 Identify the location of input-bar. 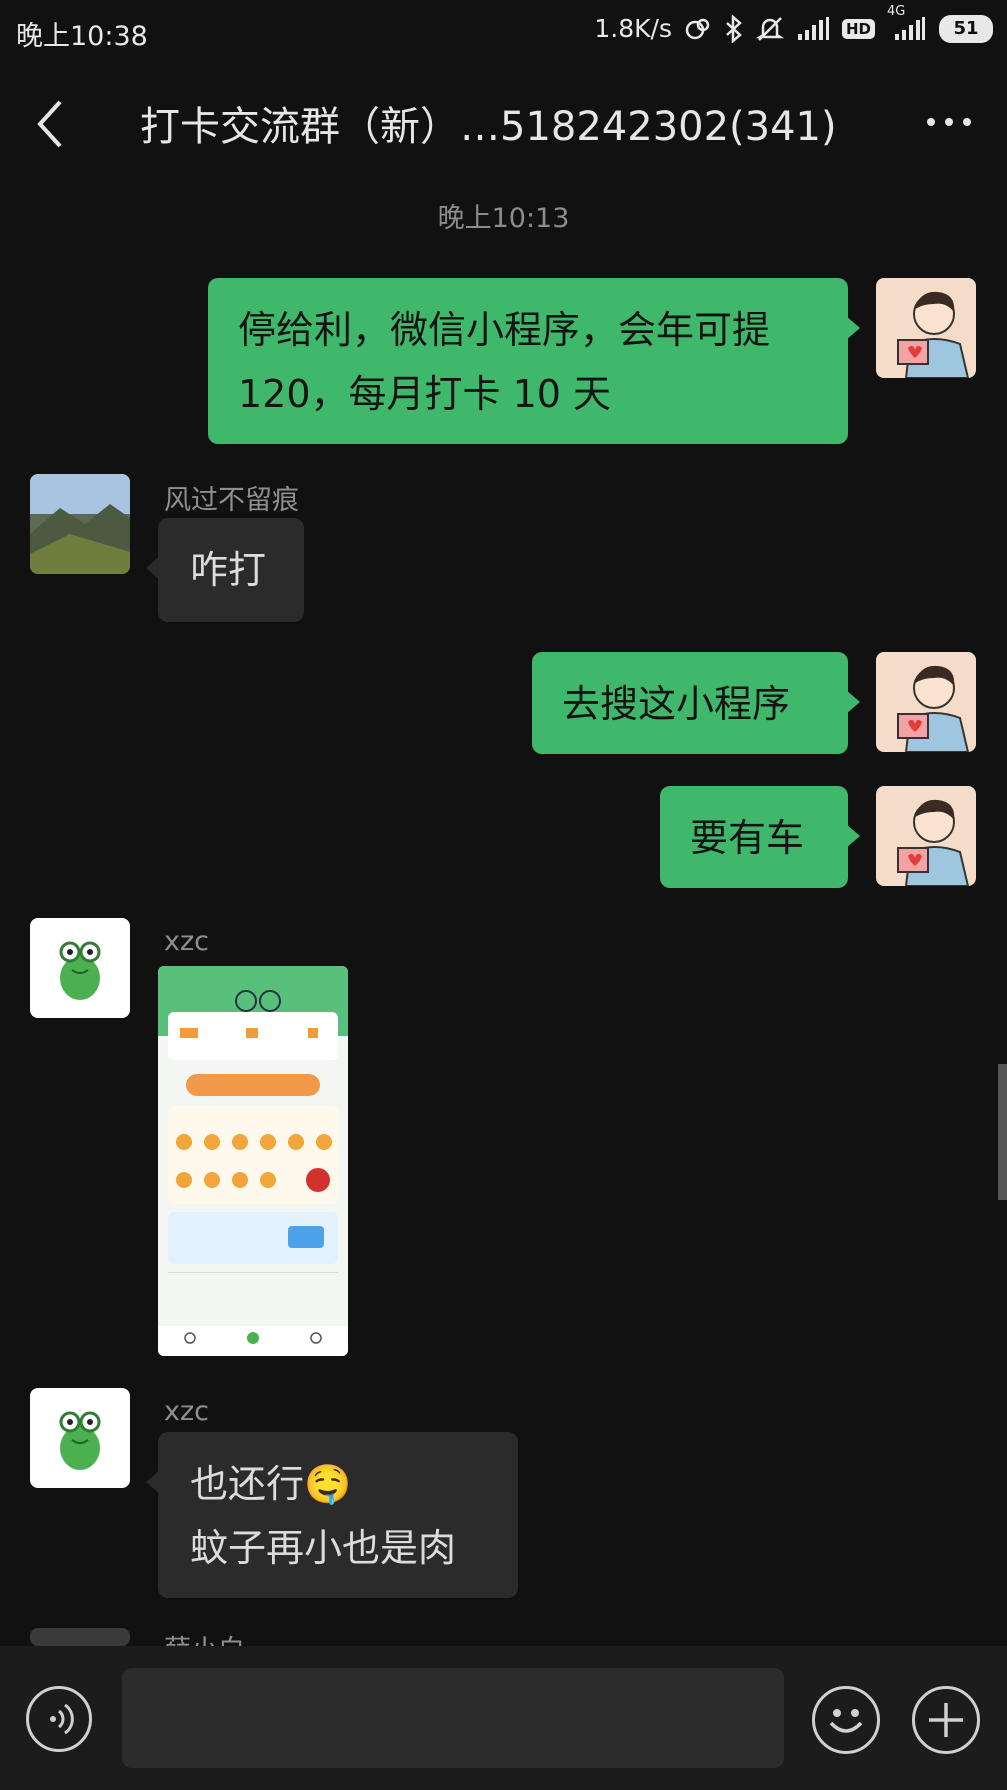
(503, 1718).